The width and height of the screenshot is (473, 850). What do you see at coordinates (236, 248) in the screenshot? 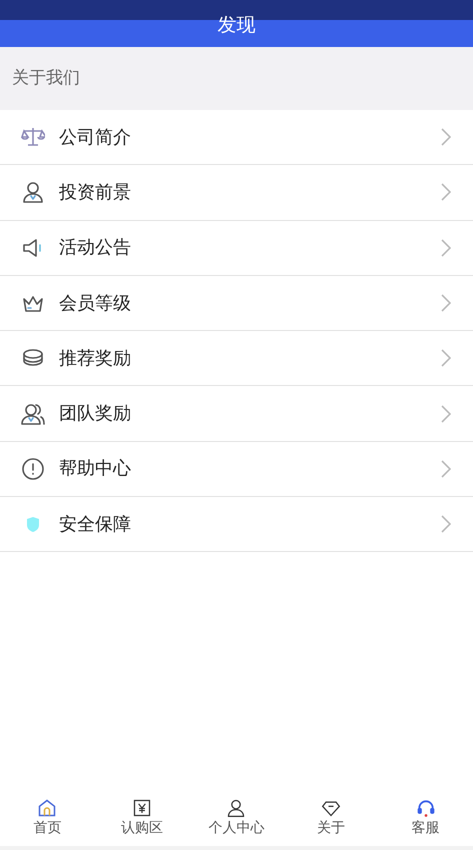
I see `menu-item: 活动公告` at bounding box center [236, 248].